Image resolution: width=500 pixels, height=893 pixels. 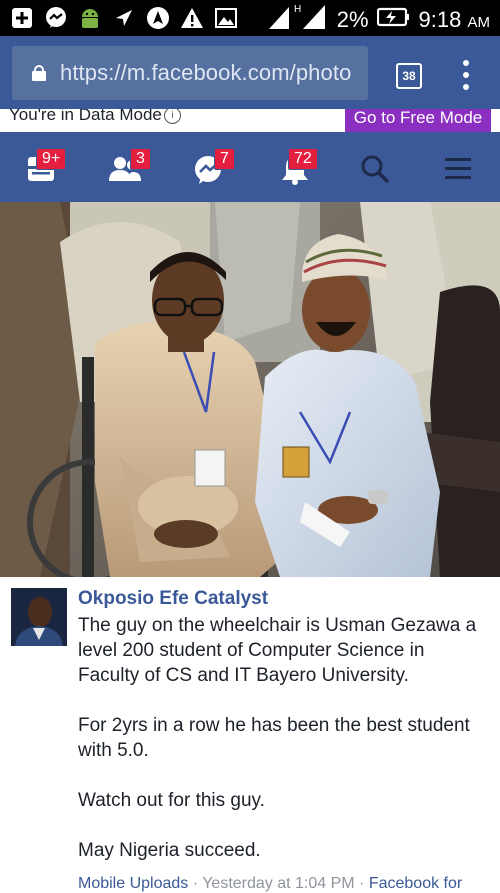 What do you see at coordinates (393, 20) in the screenshot?
I see `battery-charging-icon` at bounding box center [393, 20].